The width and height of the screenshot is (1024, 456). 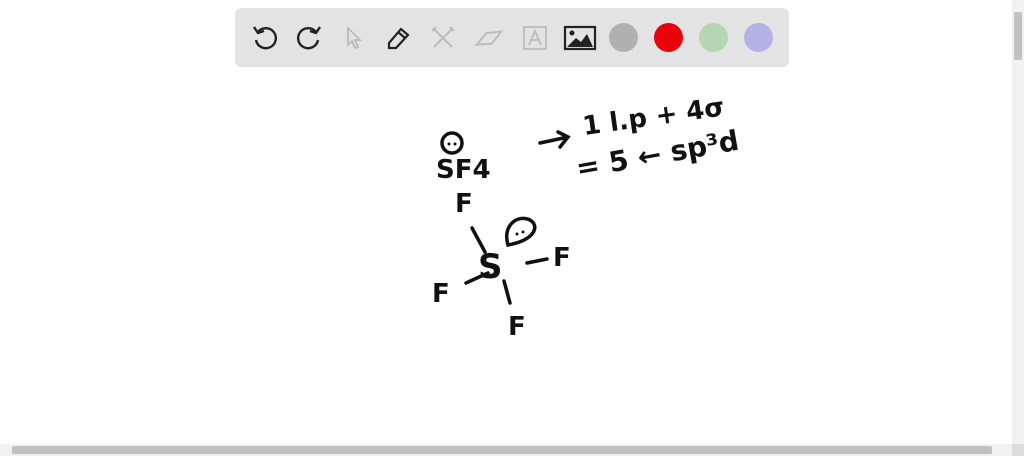 I want to click on sulfur-center: S, so click(x=490, y=267).